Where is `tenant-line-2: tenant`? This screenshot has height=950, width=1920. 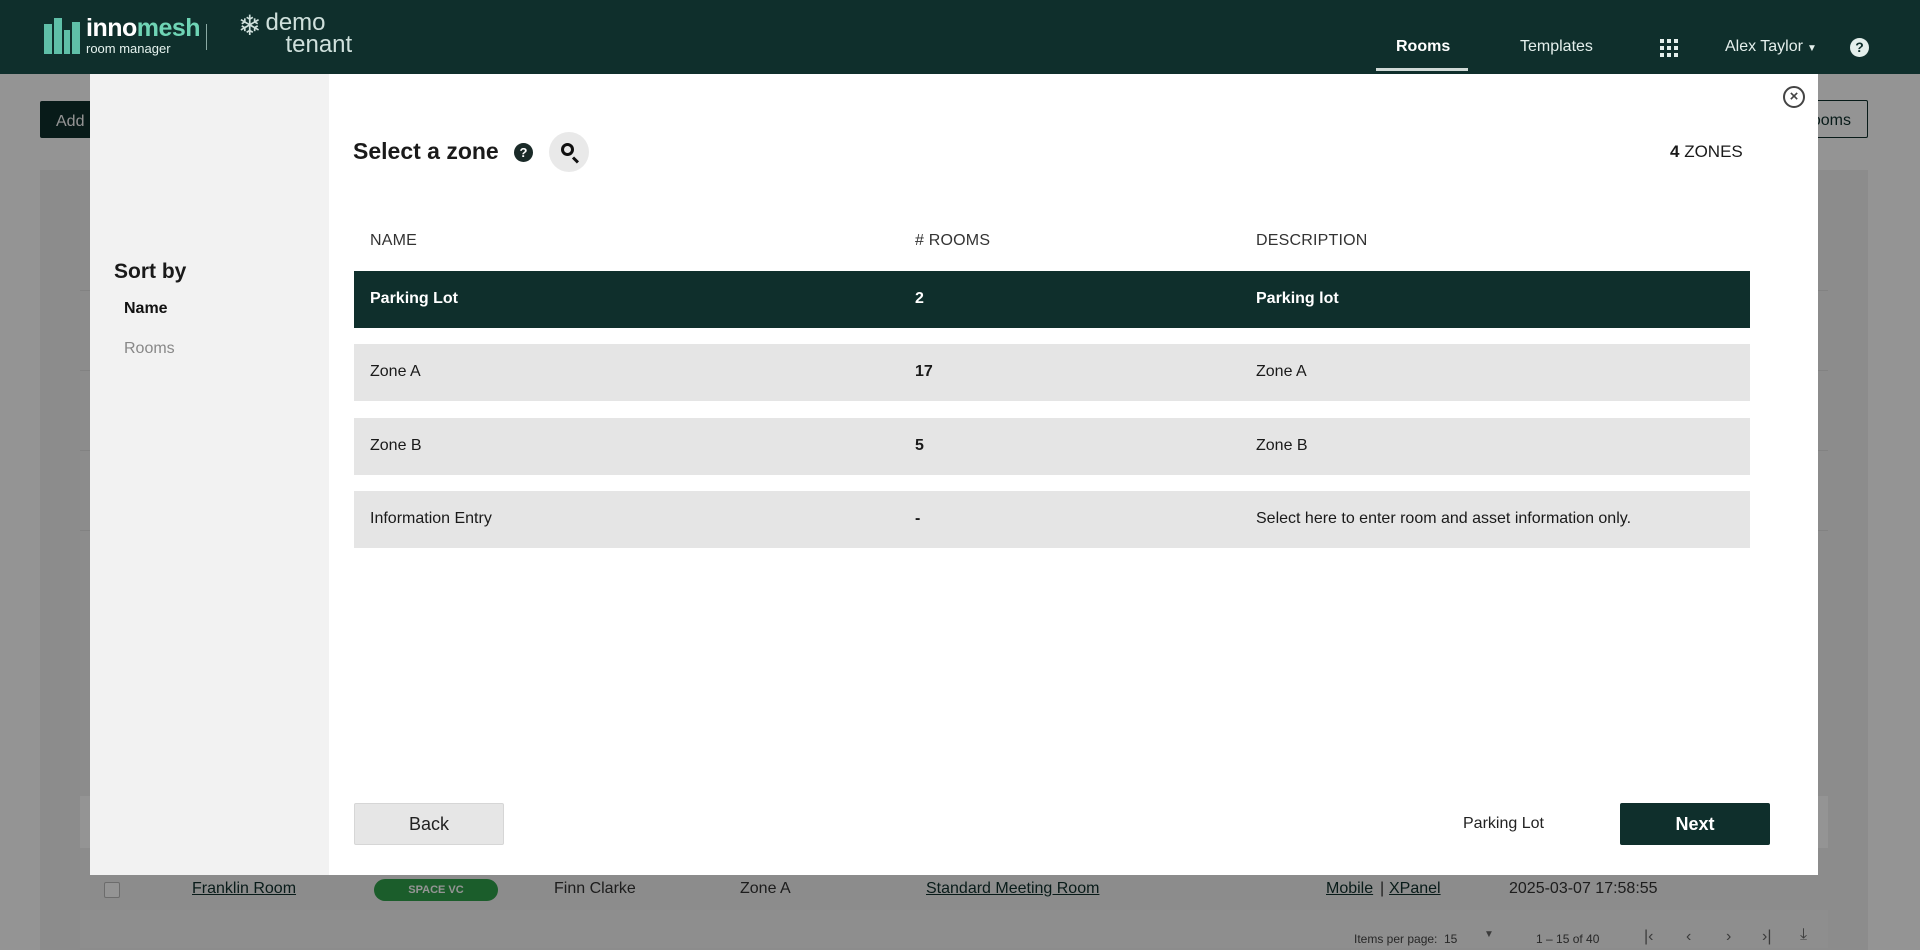 tenant-line-2: tenant is located at coordinates (319, 44).